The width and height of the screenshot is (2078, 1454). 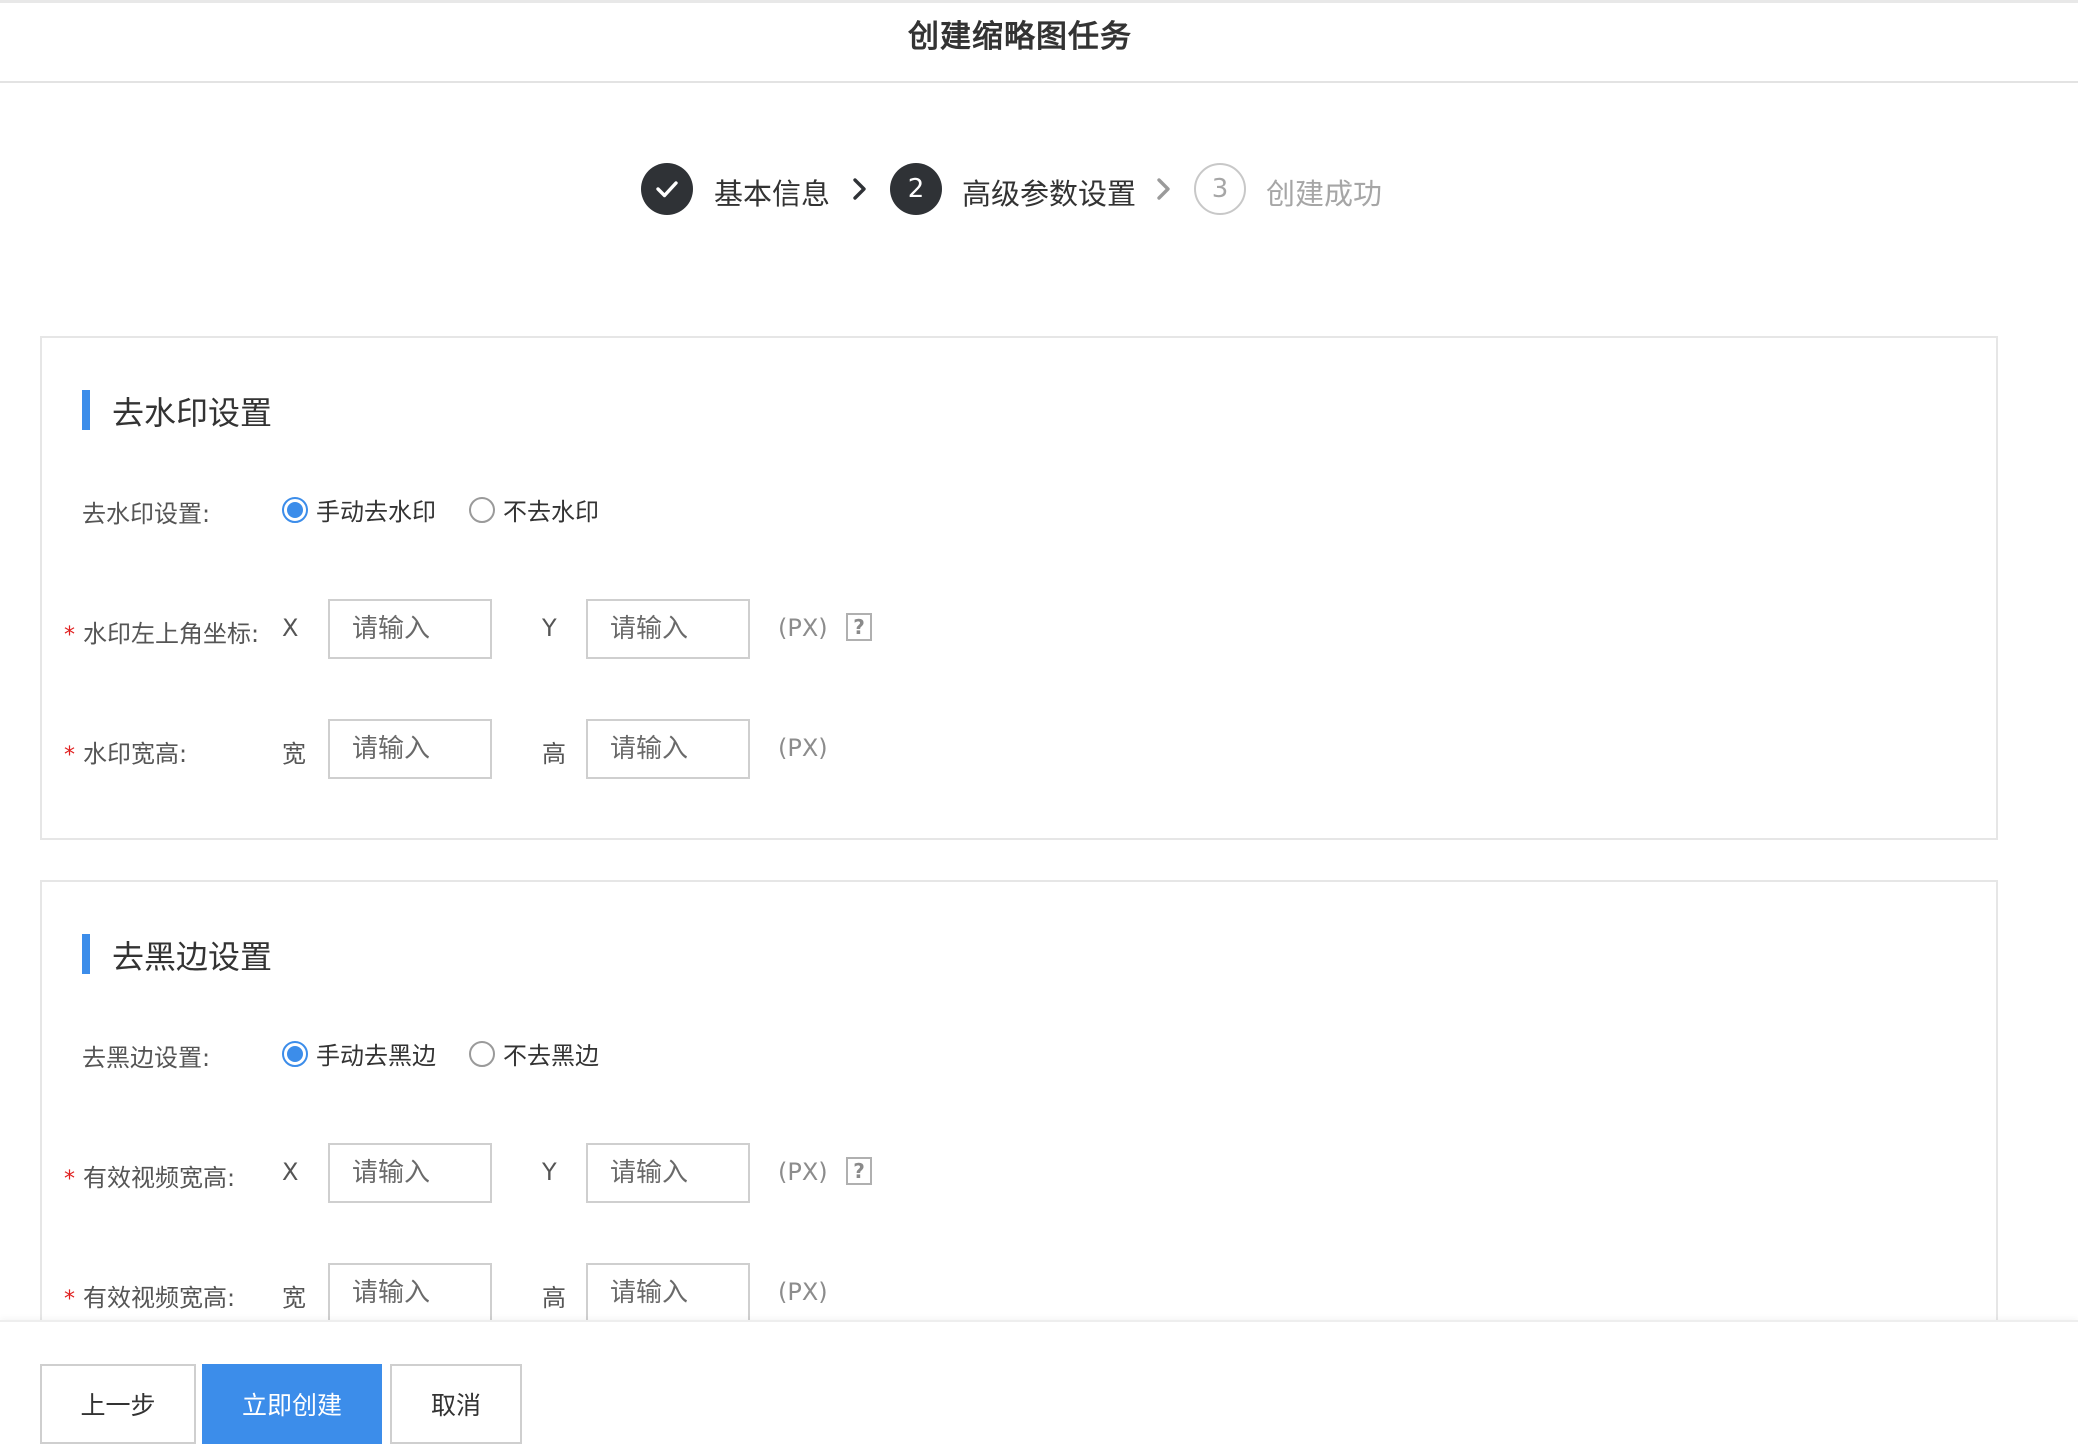 I want to click on step-3-circle: 3, so click(x=1220, y=189).